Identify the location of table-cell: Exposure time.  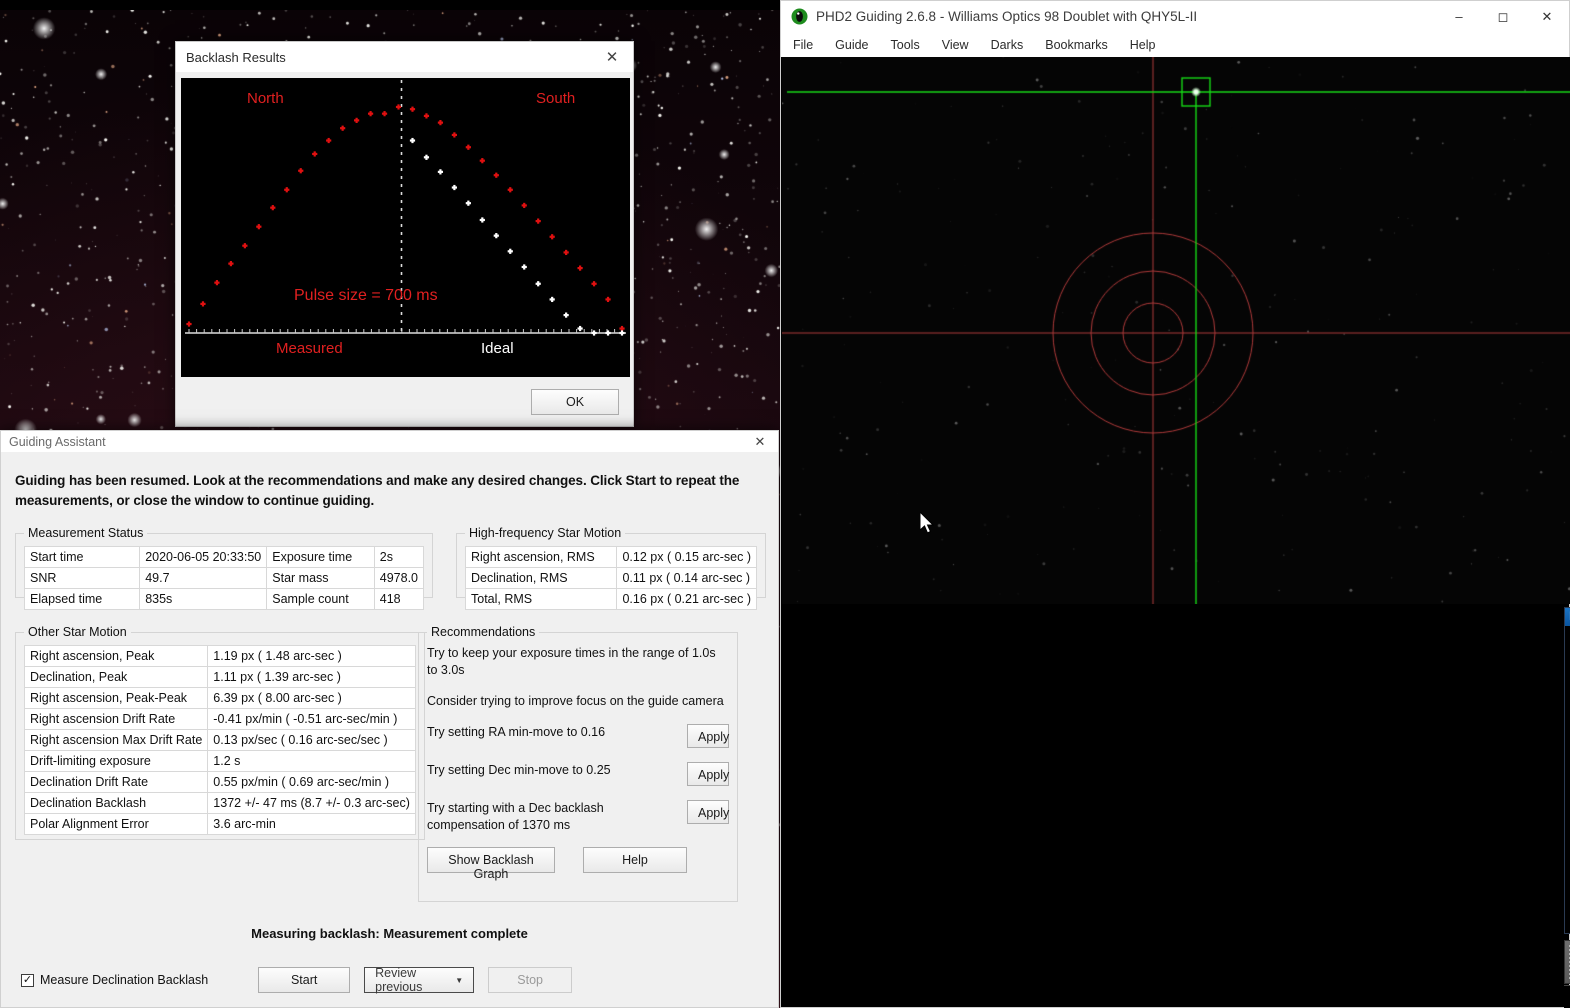
(320, 557).